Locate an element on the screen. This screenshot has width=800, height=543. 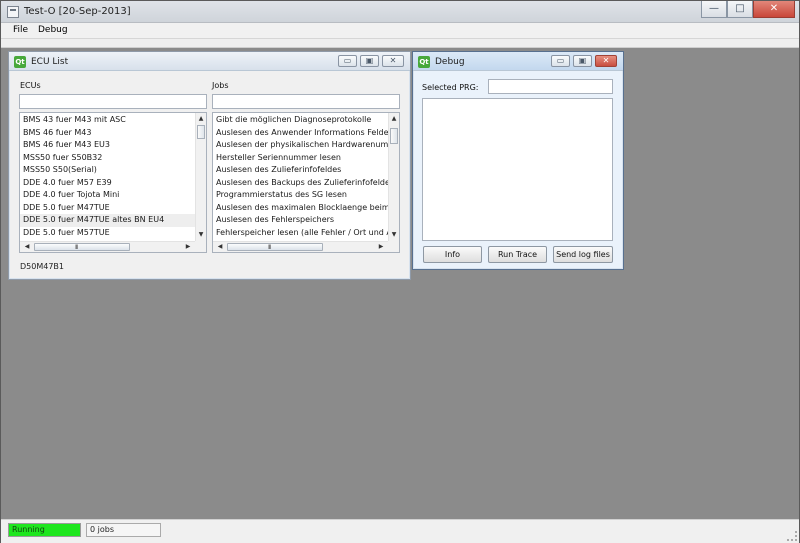
ecu-list-vscroll-thumb is located at coordinates (201, 132).